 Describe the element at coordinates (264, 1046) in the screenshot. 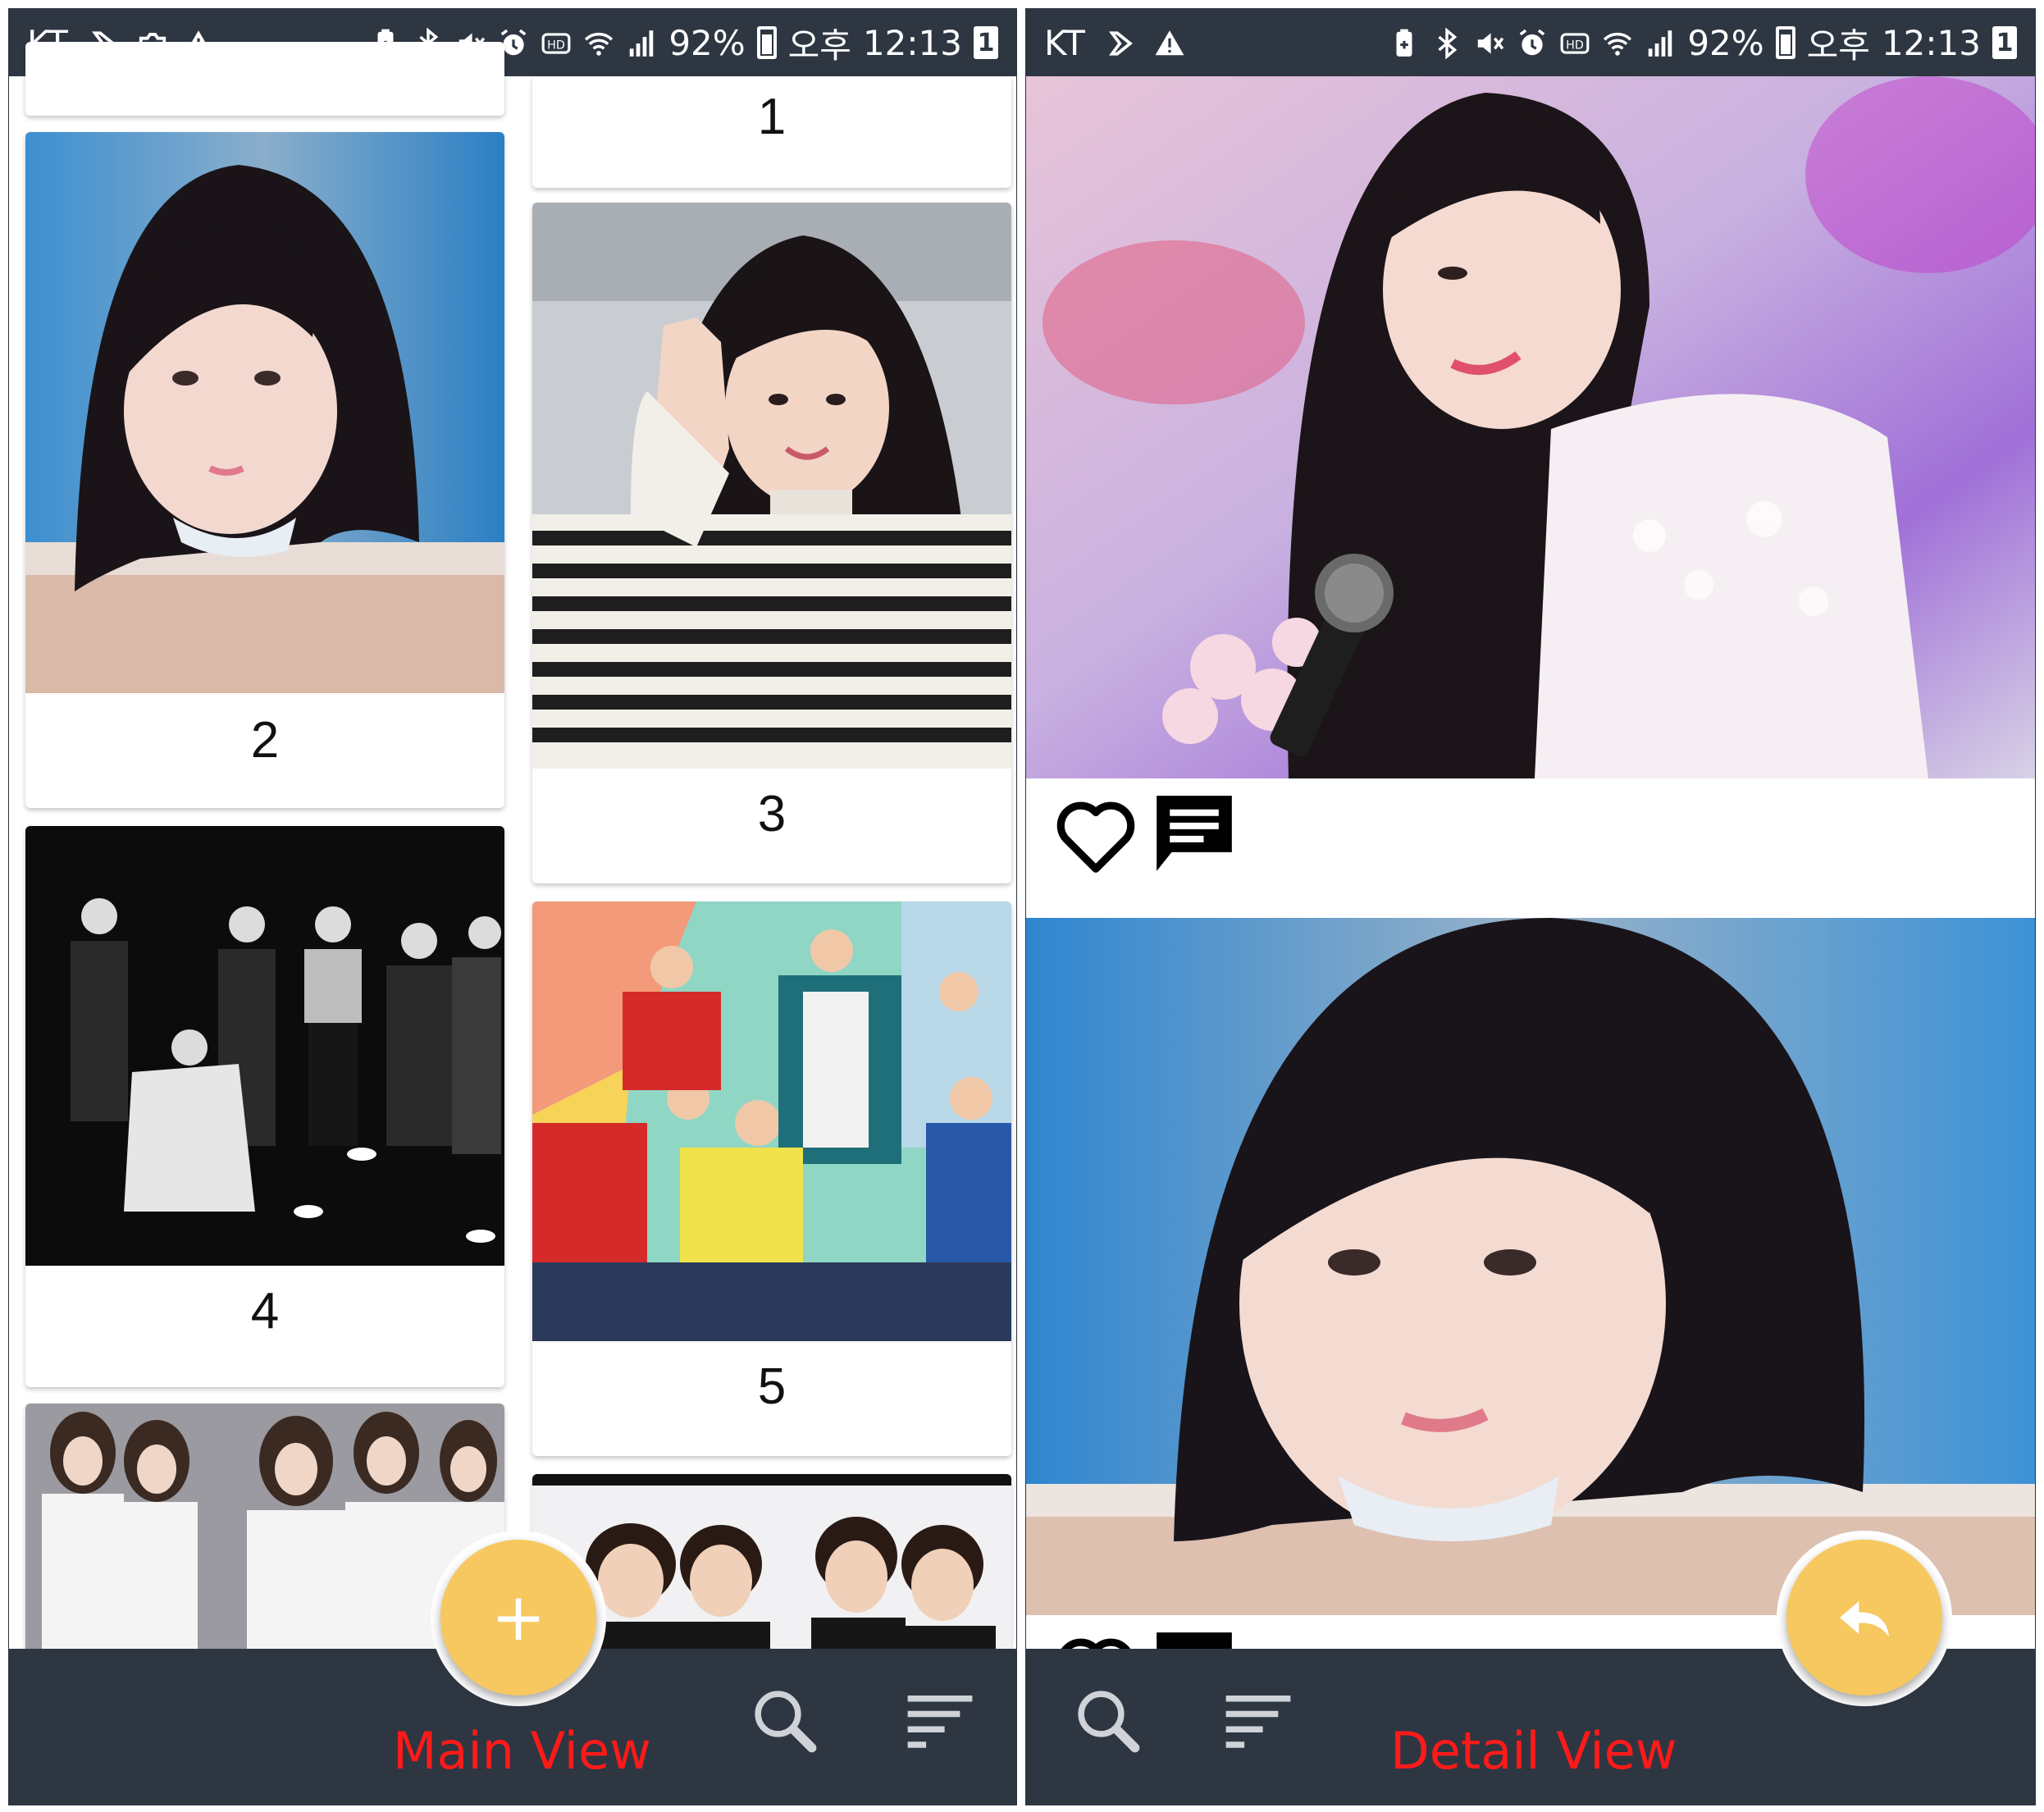

I see `photo-group-black-and-white` at that location.